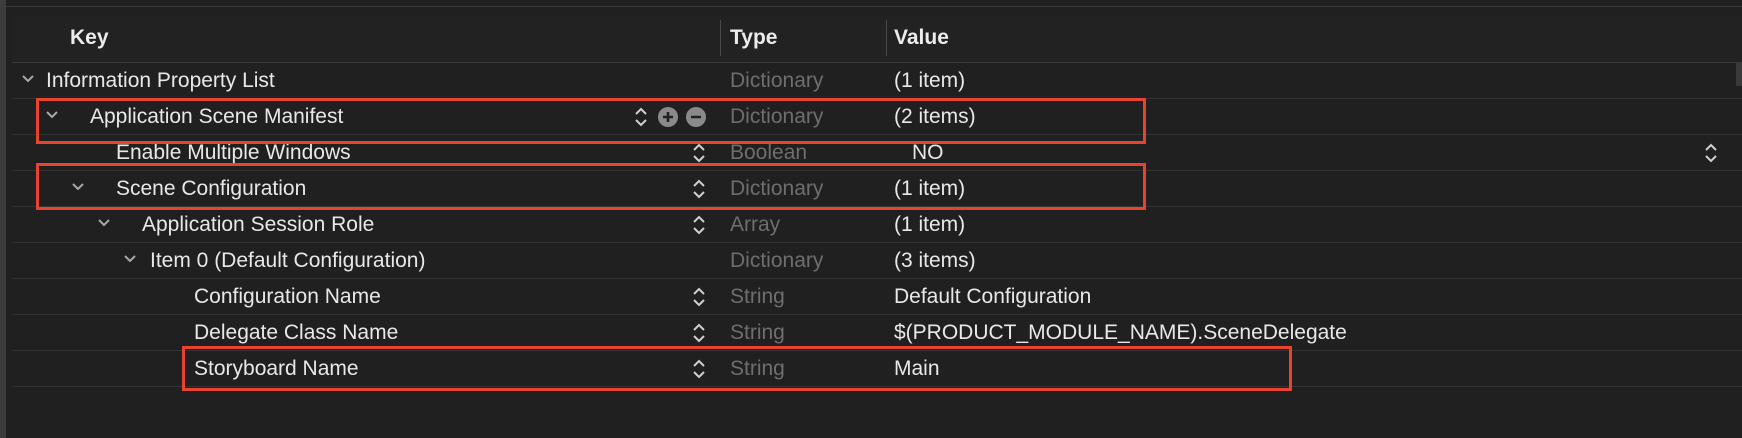  What do you see at coordinates (877, 225) in the screenshot?
I see `table-row: Application Session Role Array (1 item)` at bounding box center [877, 225].